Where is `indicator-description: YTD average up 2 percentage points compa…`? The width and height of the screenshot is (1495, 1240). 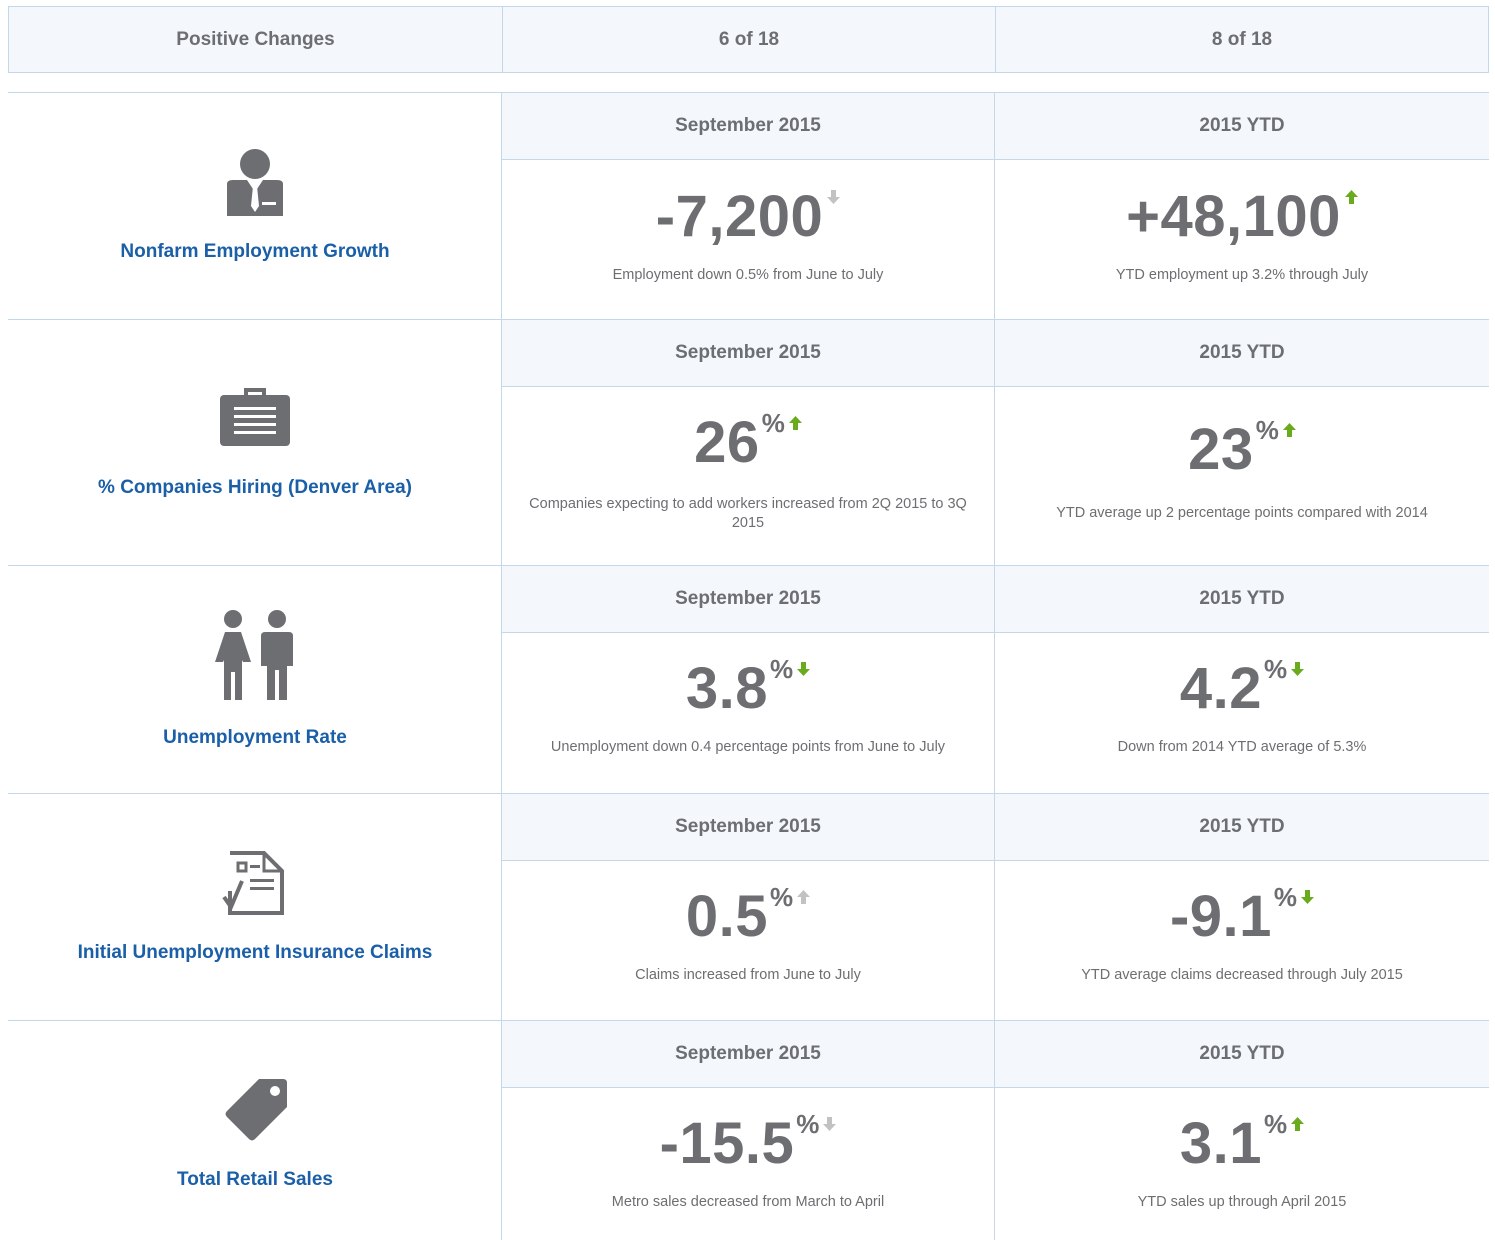 indicator-description: YTD average up 2 percentage points compa… is located at coordinates (1242, 513).